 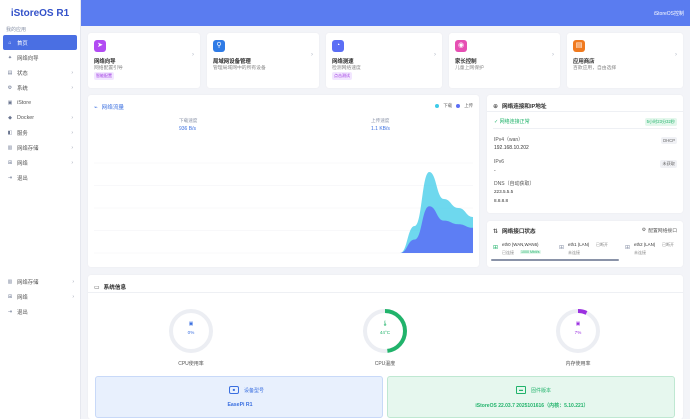 I want to click on sidebar-item-status: ▤ 状态 ›, so click(x=40, y=72).